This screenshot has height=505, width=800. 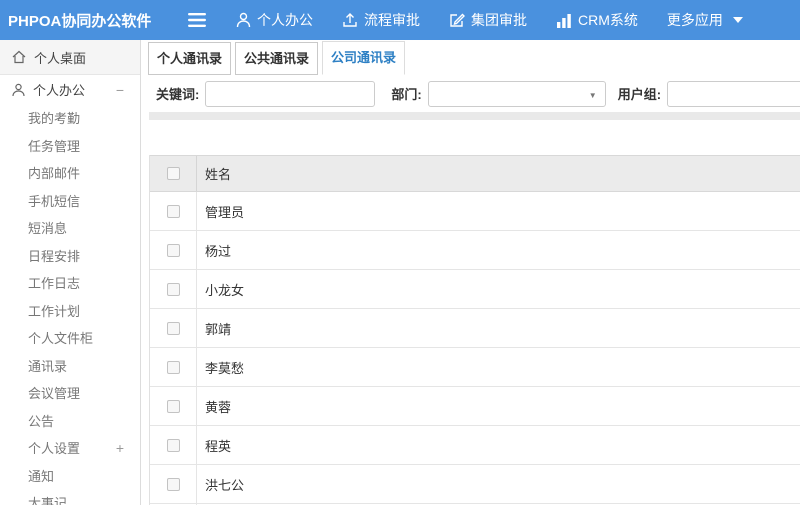 I want to click on app-header: PHPOA协同办公软件 个人办公 流程审批 集团审批 CRM系统 更多应用, so click(x=400, y=20).